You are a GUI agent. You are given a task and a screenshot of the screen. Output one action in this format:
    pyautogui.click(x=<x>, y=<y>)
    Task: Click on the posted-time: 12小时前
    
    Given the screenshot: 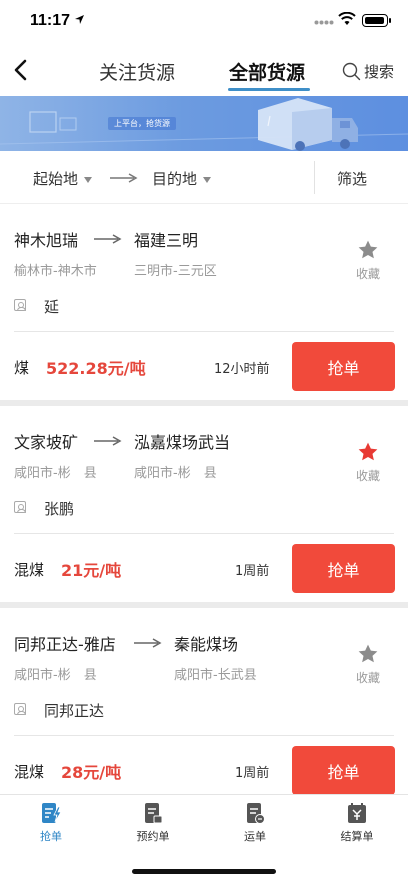 What is the action you would take?
    pyautogui.click(x=242, y=369)
    